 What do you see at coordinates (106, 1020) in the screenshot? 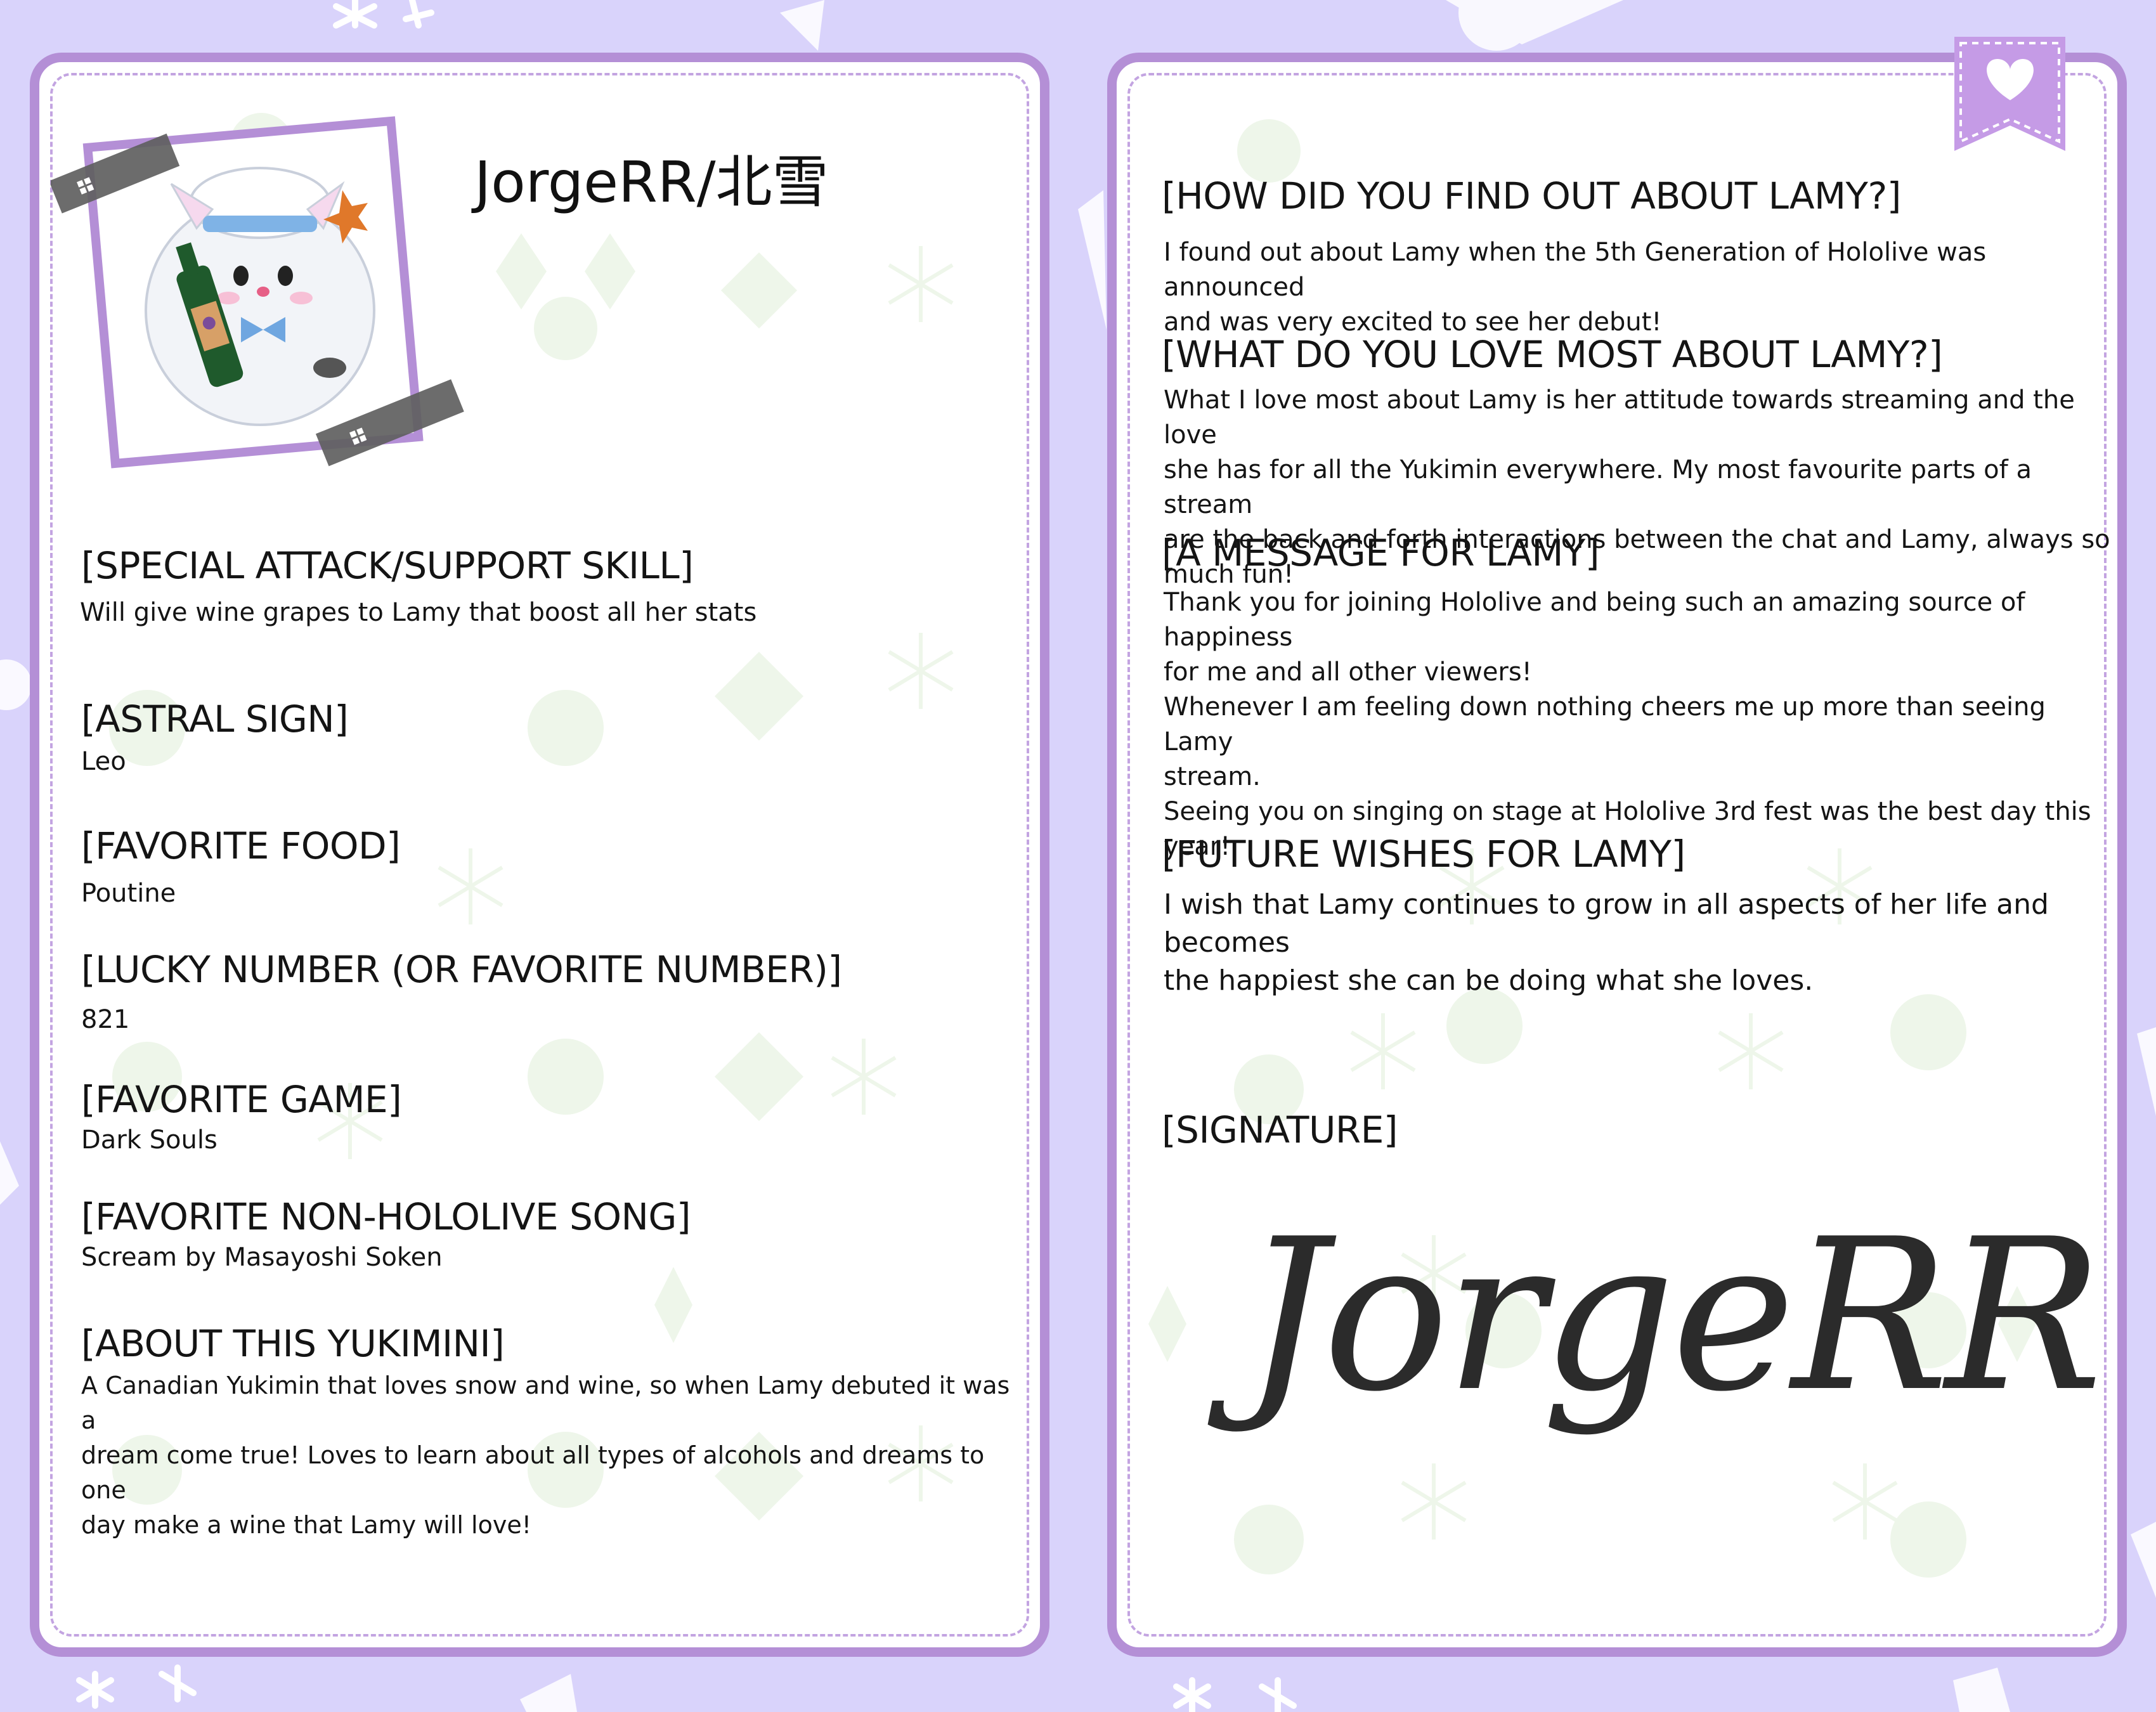
I see `lucky-number-value: 821` at bounding box center [106, 1020].